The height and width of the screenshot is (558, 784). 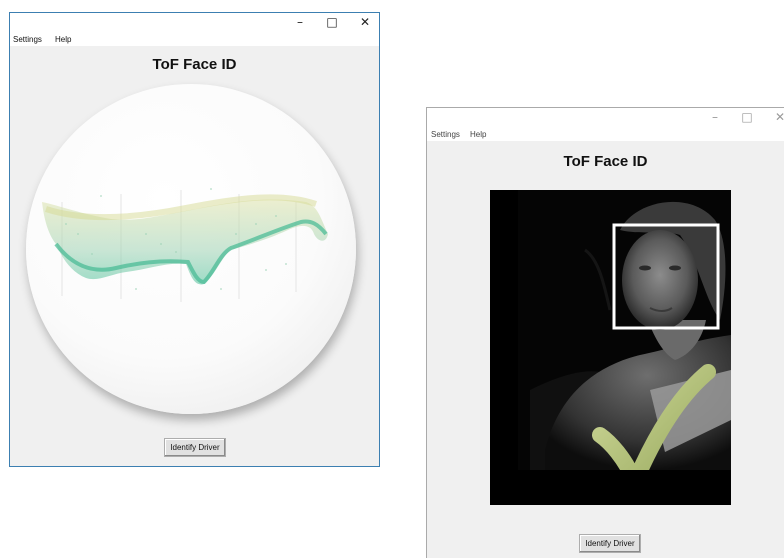 What do you see at coordinates (194, 23) in the screenshot?
I see `left-titlebar: – □ ✕` at bounding box center [194, 23].